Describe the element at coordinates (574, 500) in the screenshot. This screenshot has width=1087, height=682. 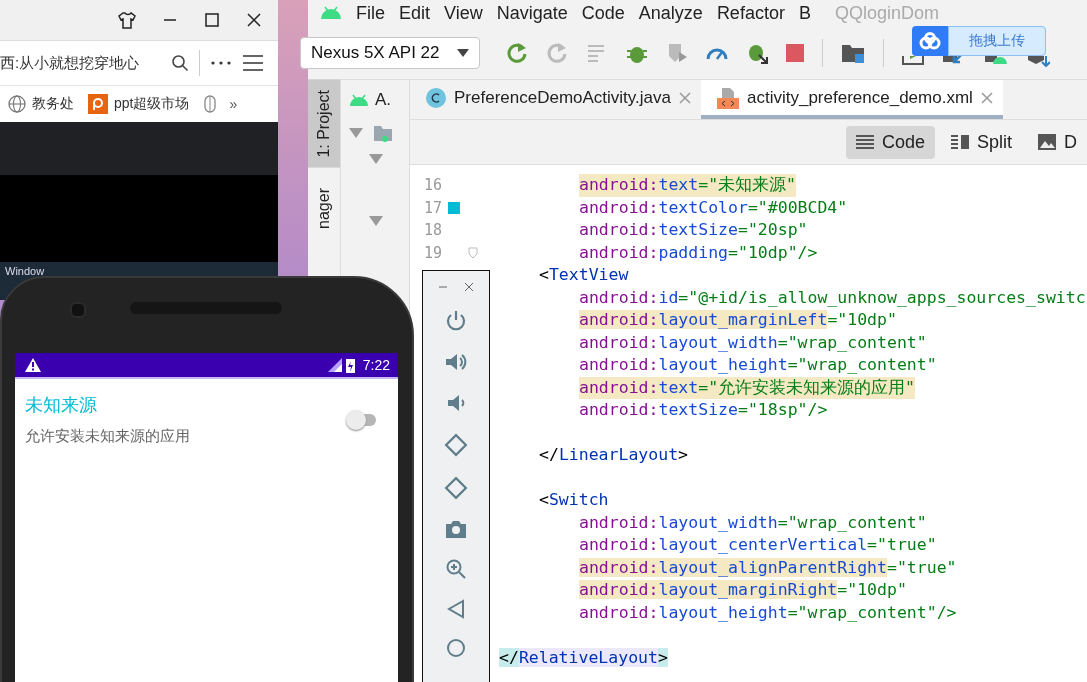
I see `code-line: <Switch` at that location.